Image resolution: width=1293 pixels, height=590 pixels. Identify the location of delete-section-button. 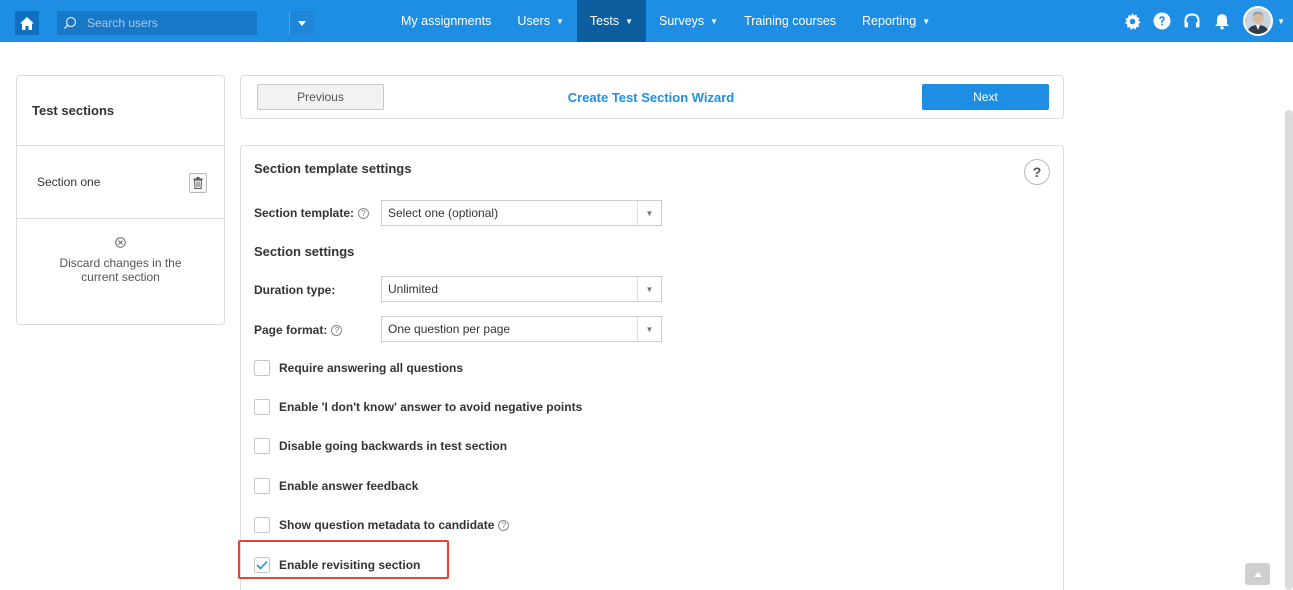
(198, 183).